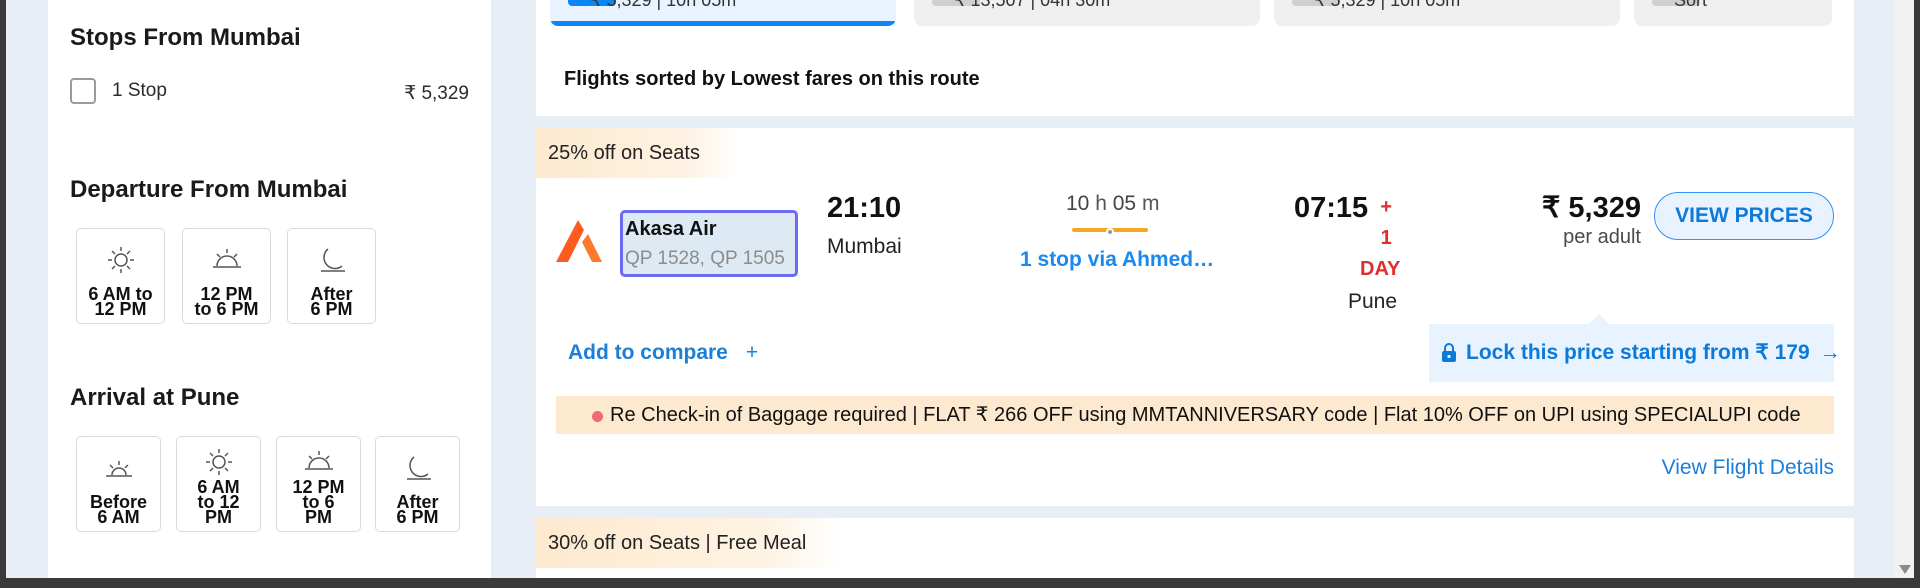  Describe the element at coordinates (709, 243) in the screenshot. I see `airline-info: Akasa Air QP 1528, QP 1505` at that location.